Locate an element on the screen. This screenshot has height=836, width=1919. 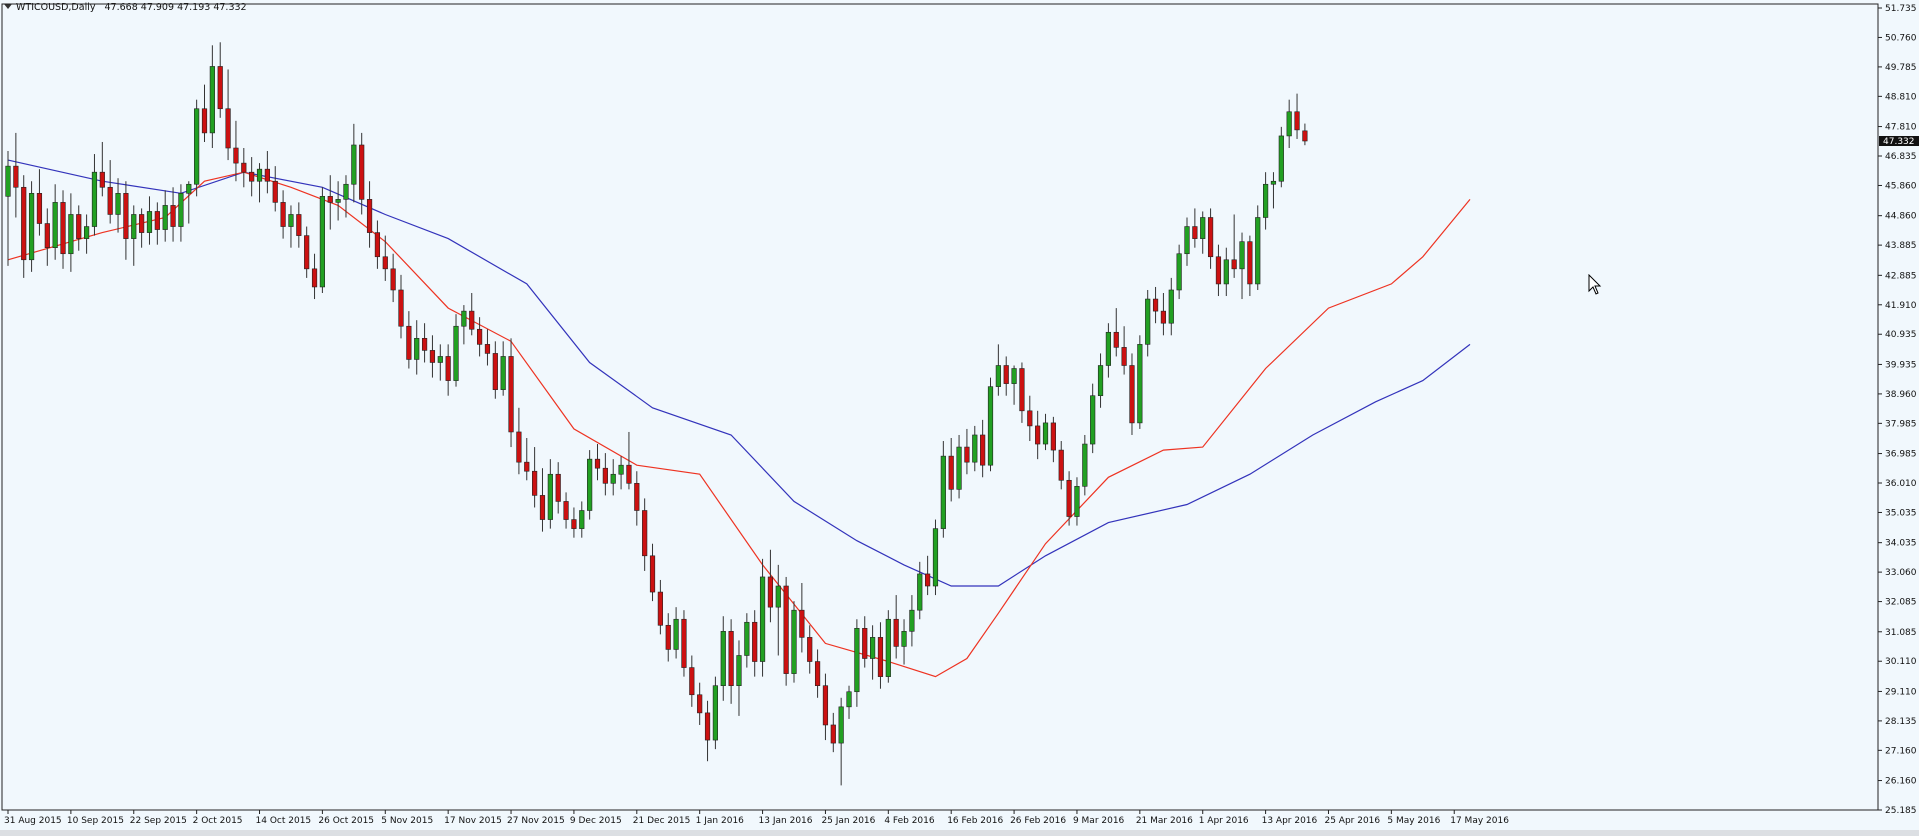
price-tick-label: 29.110 is located at coordinates (1901, 692).